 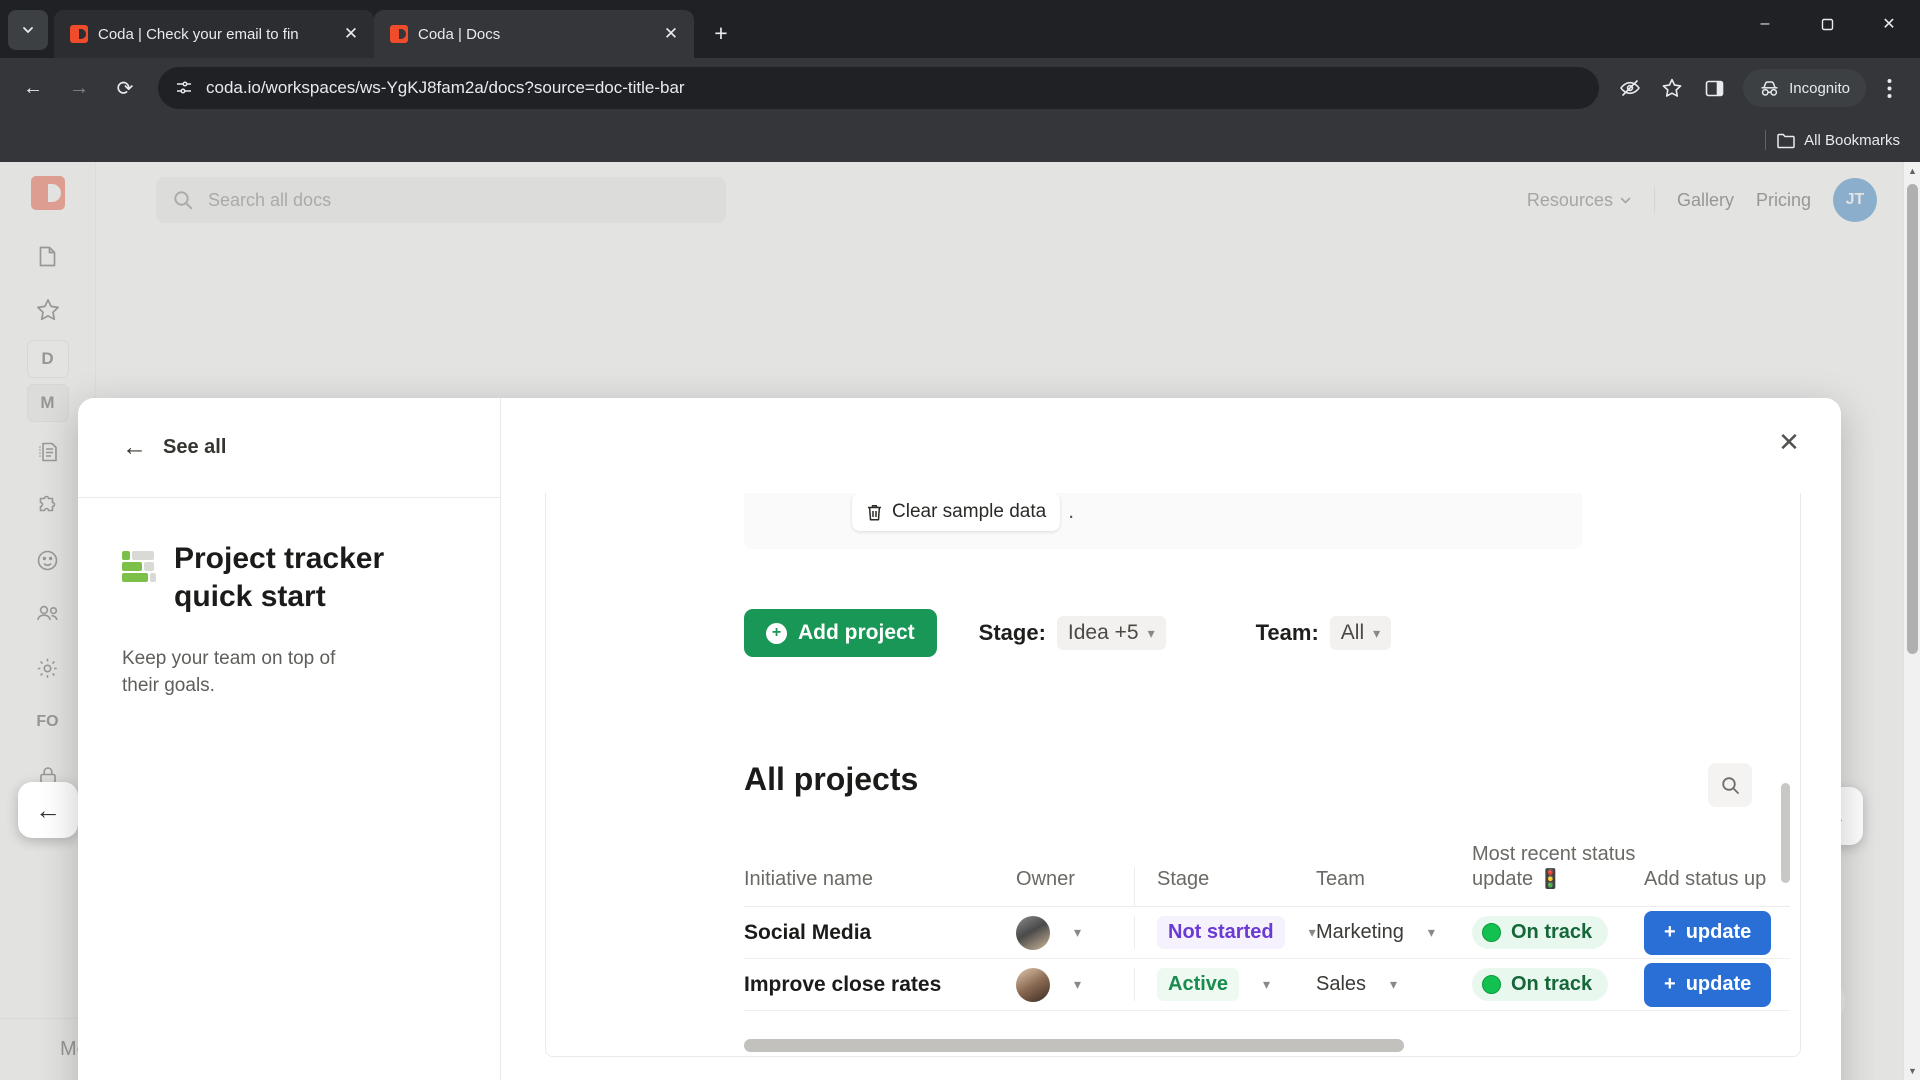 I want to click on scroll-down-arrow: ▼, so click(x=1912, y=1071).